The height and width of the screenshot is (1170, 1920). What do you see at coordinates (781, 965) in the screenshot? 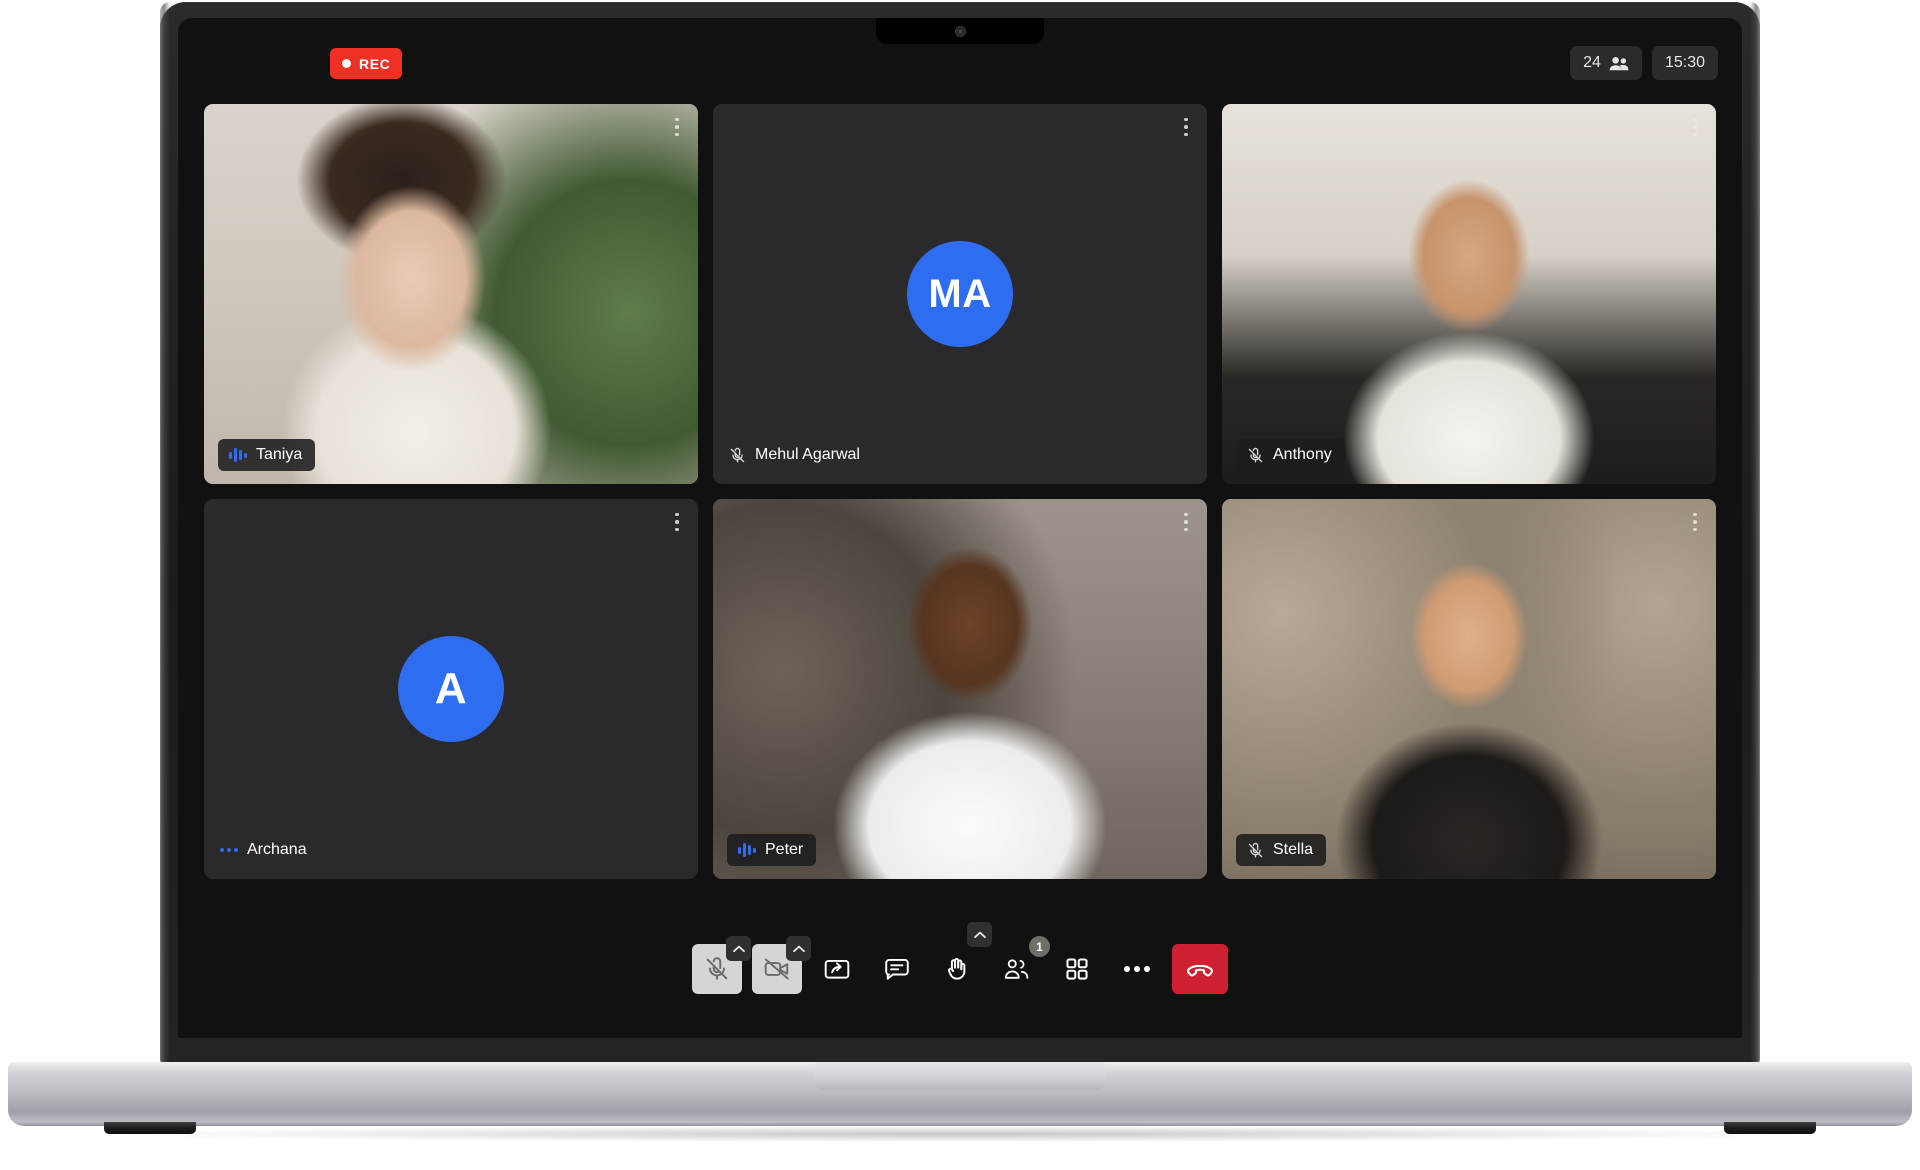
I see `camera-toggle-button` at bounding box center [781, 965].